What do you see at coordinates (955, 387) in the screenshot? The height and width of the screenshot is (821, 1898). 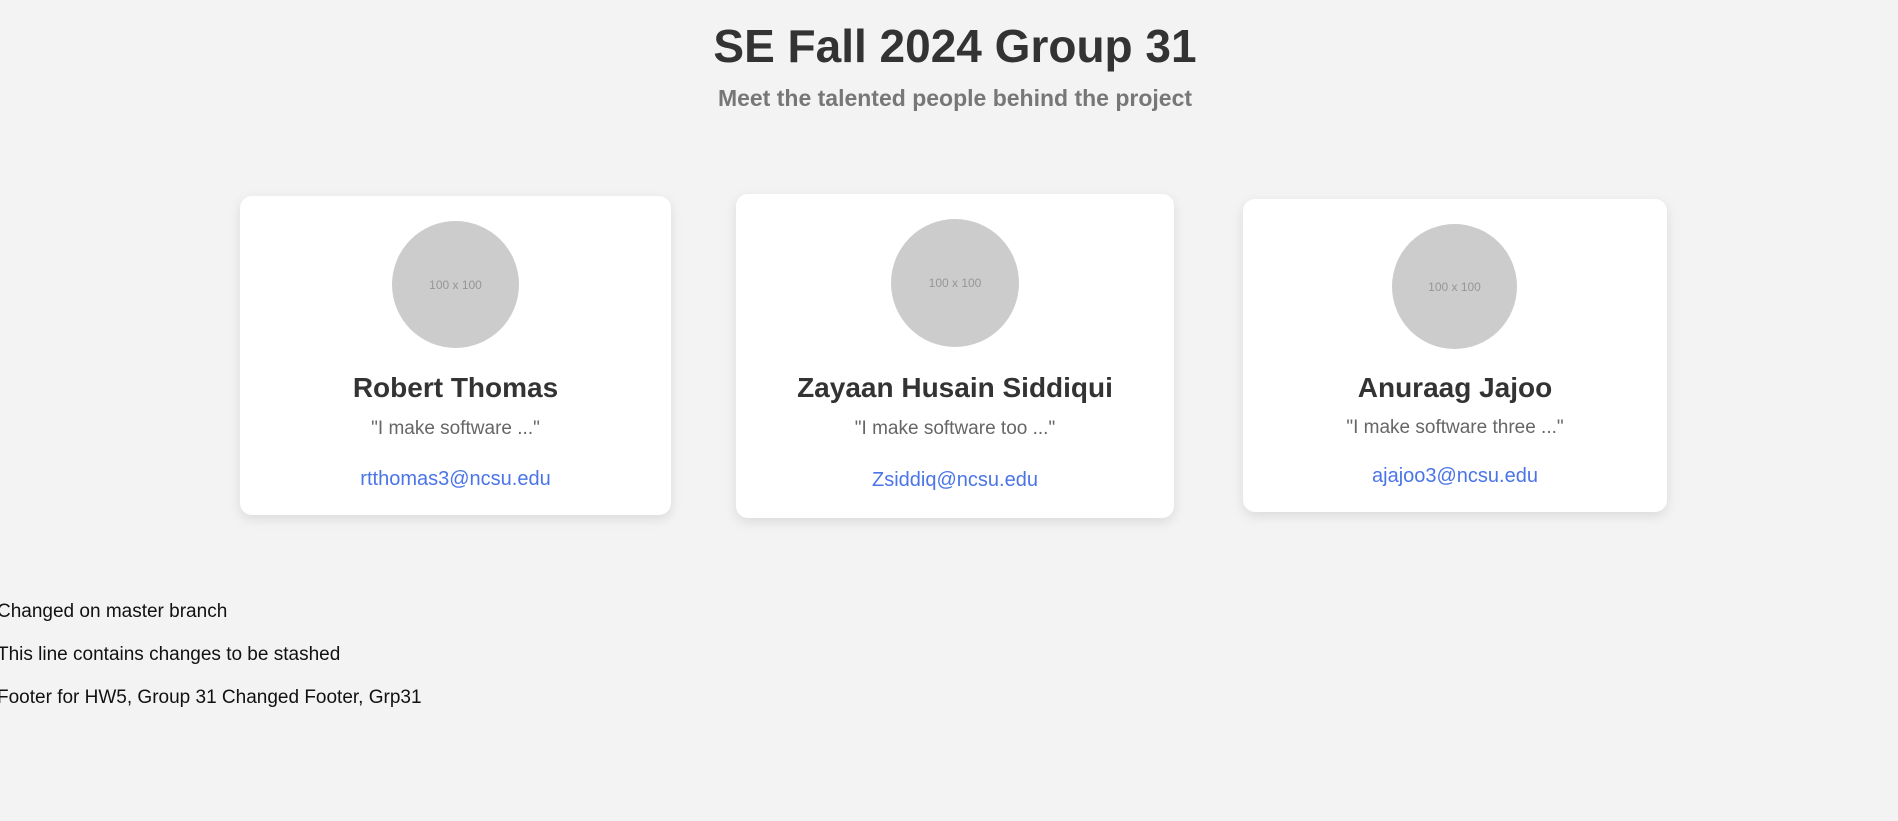 I see `member-name: Zayaan Husain Siddiqui` at bounding box center [955, 387].